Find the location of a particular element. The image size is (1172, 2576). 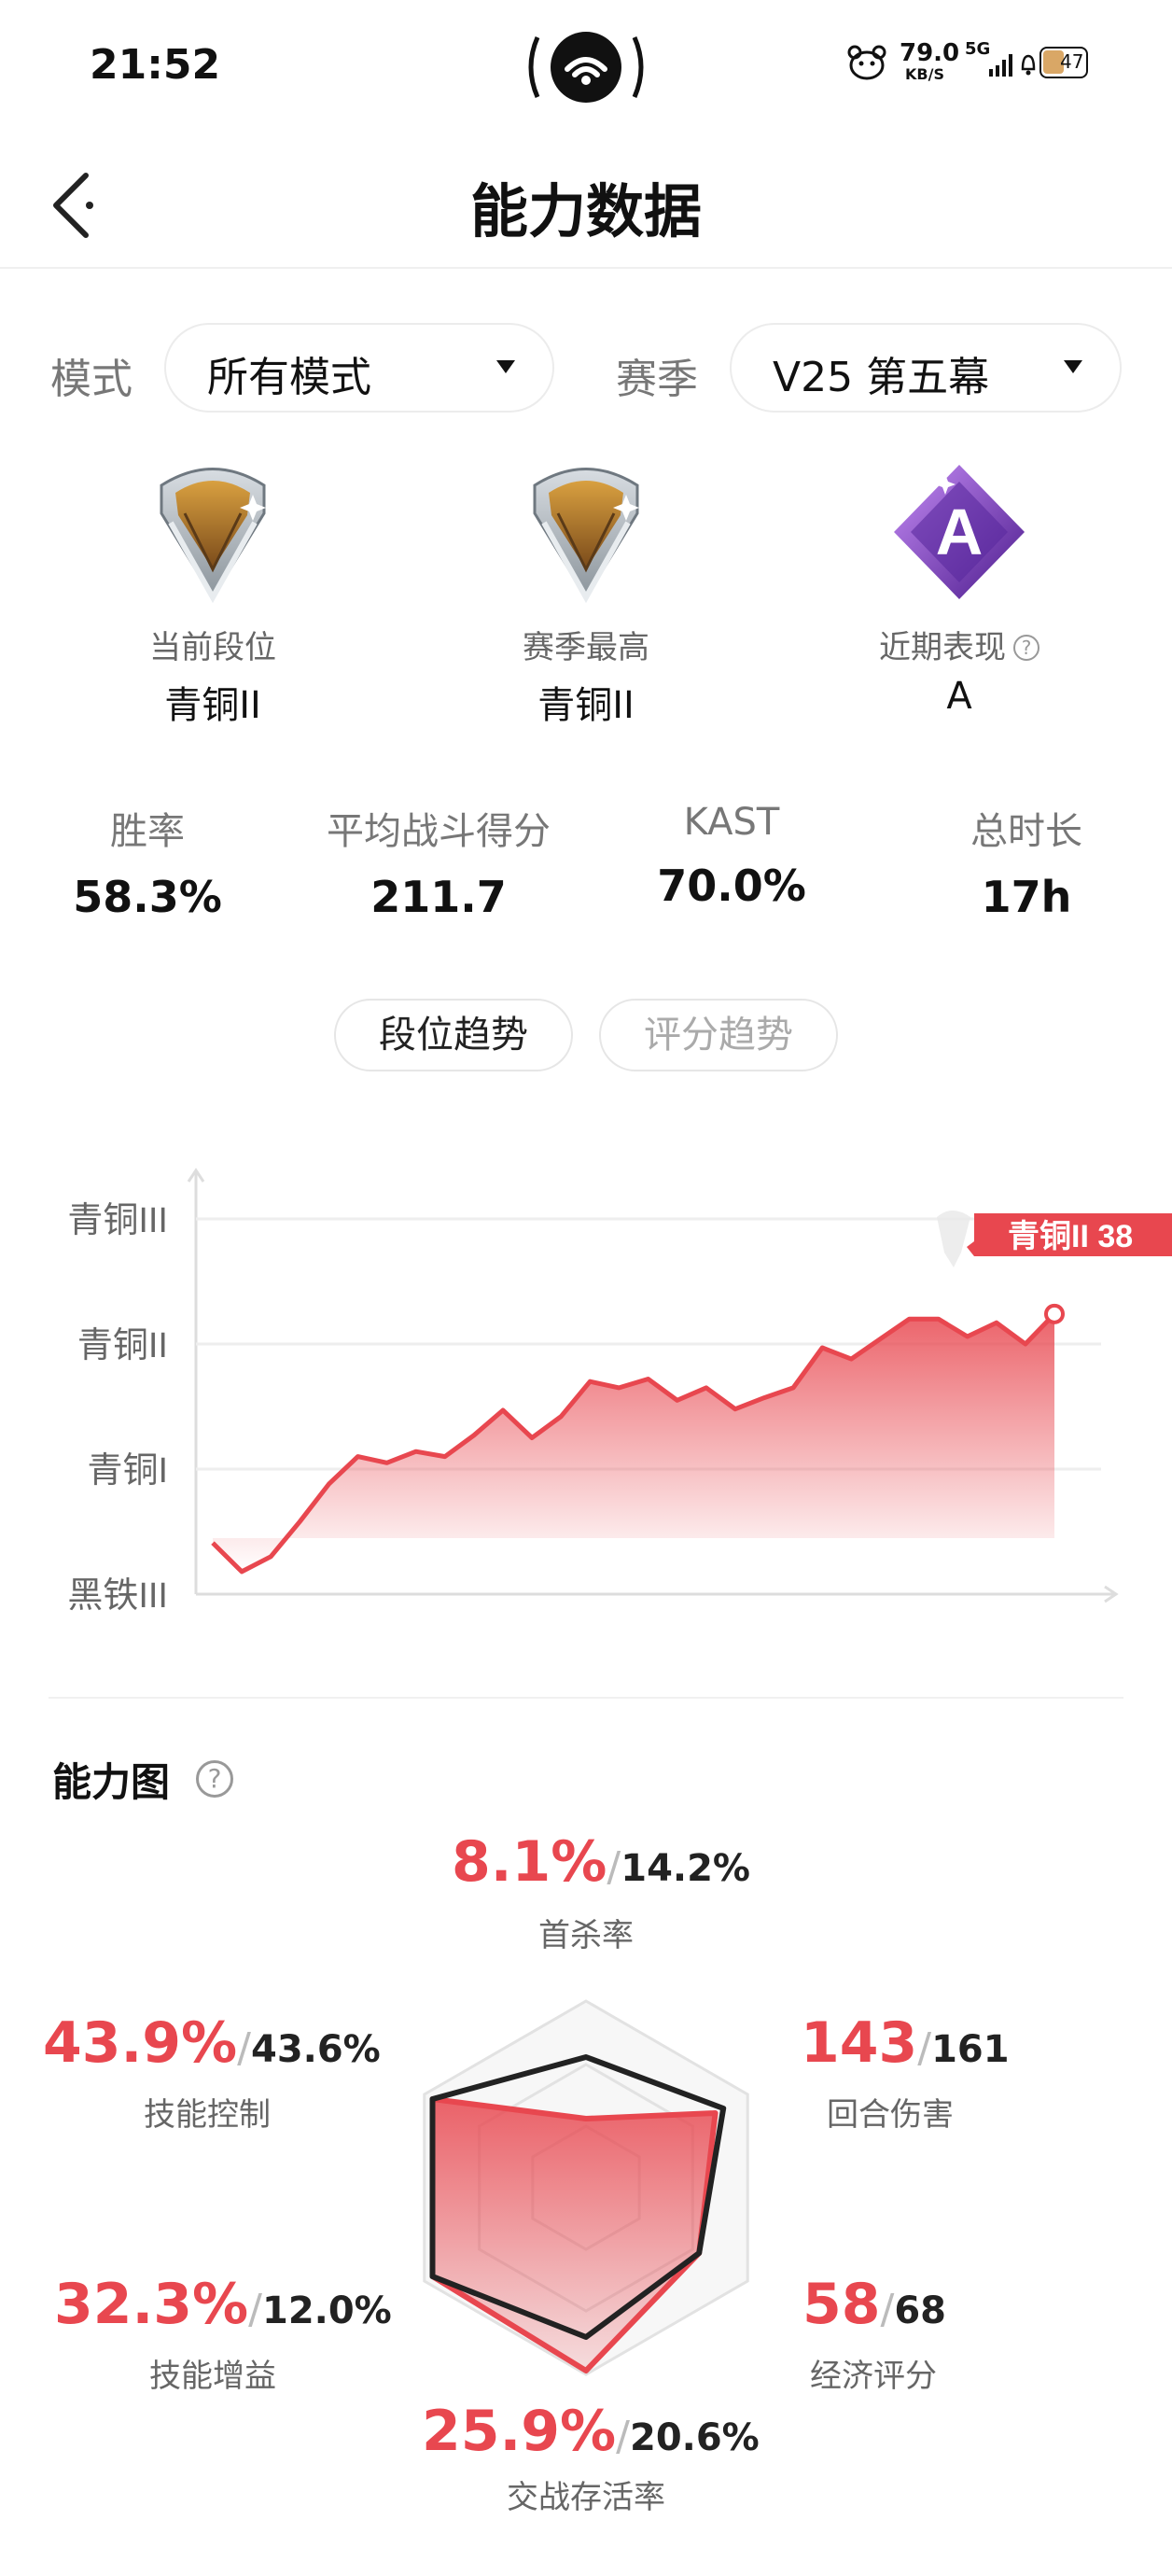

rank-value: A is located at coordinates (959, 696).